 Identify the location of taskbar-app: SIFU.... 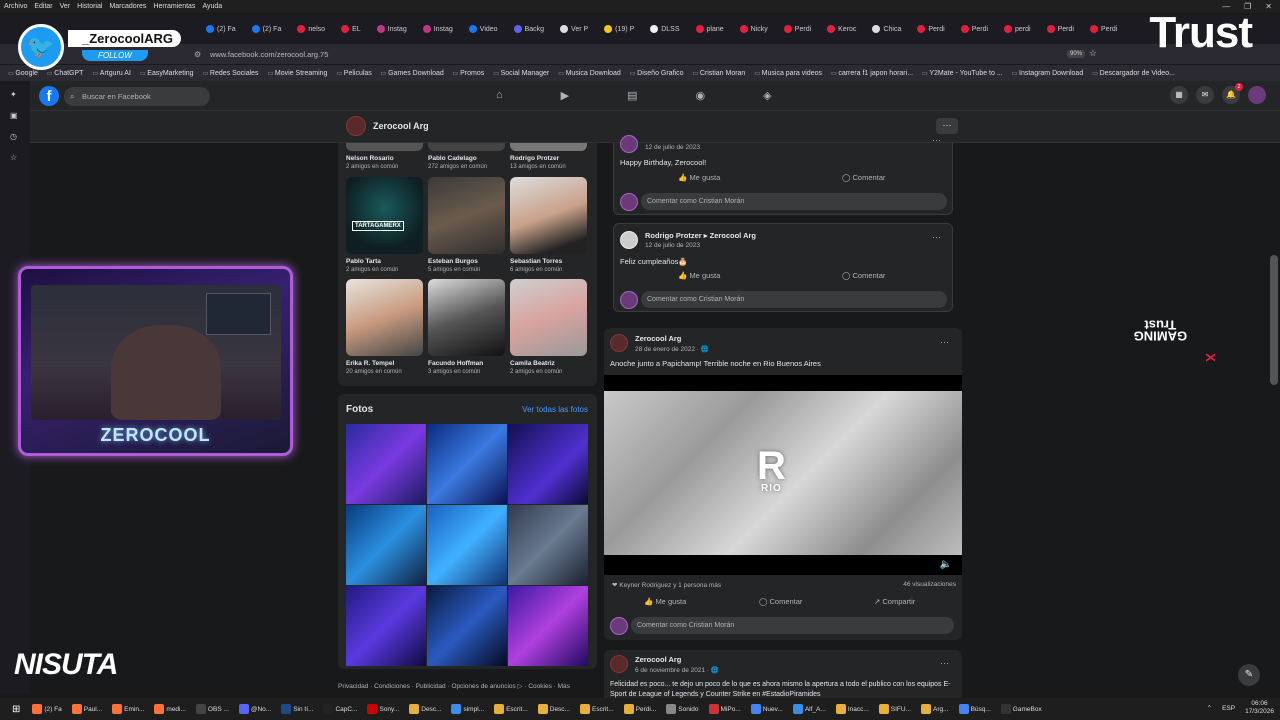
(895, 709).